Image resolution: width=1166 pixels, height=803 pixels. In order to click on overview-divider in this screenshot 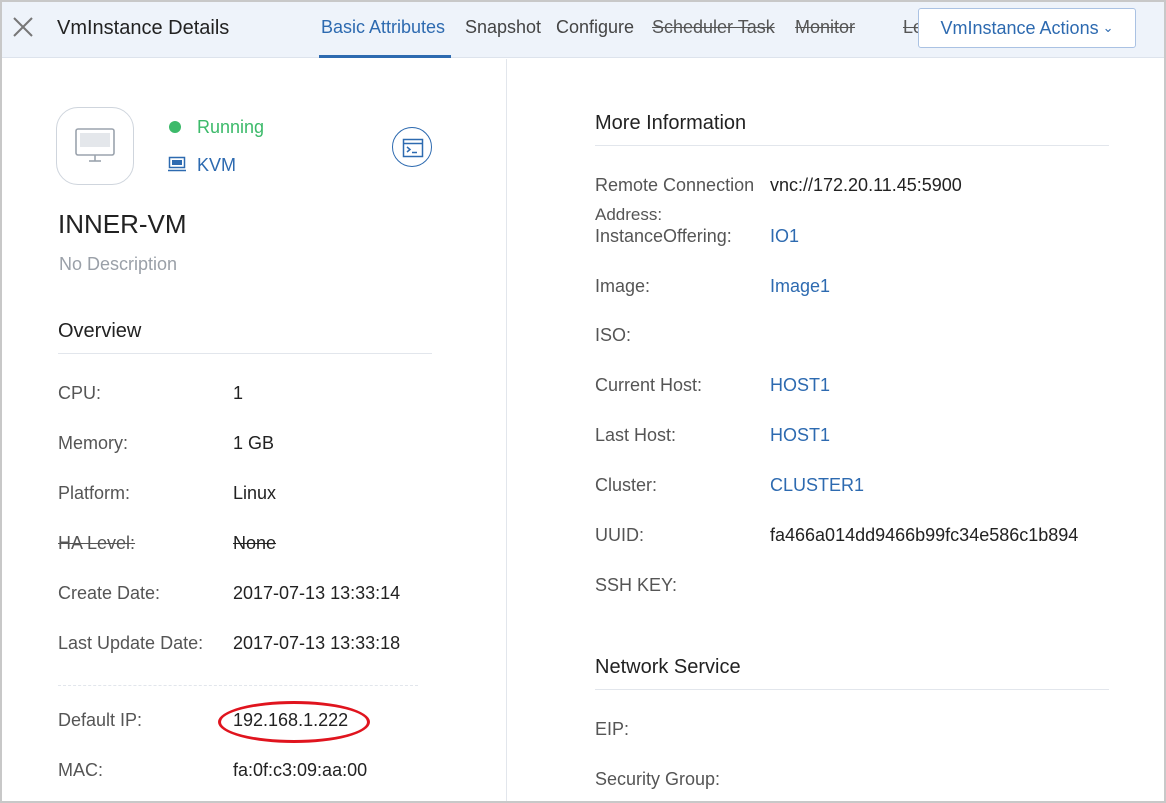, I will do `click(245, 353)`.